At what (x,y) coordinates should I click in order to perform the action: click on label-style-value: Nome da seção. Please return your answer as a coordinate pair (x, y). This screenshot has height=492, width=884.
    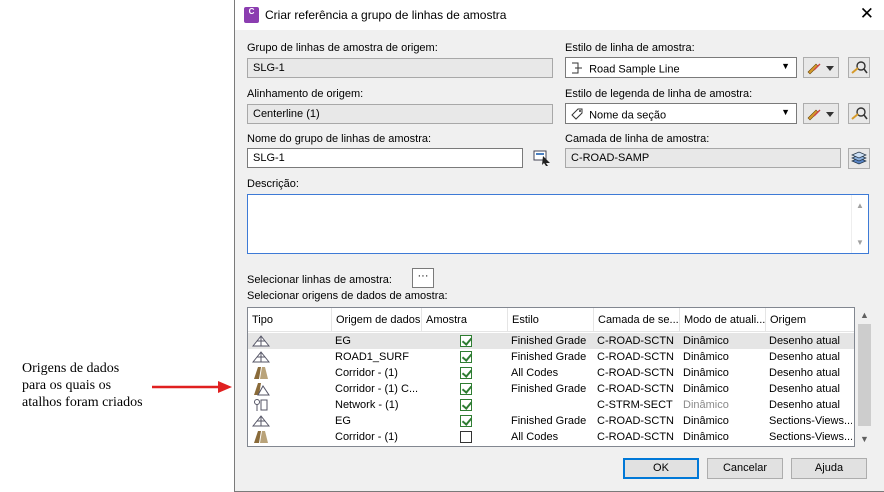
    Looking at the image, I should click on (628, 115).